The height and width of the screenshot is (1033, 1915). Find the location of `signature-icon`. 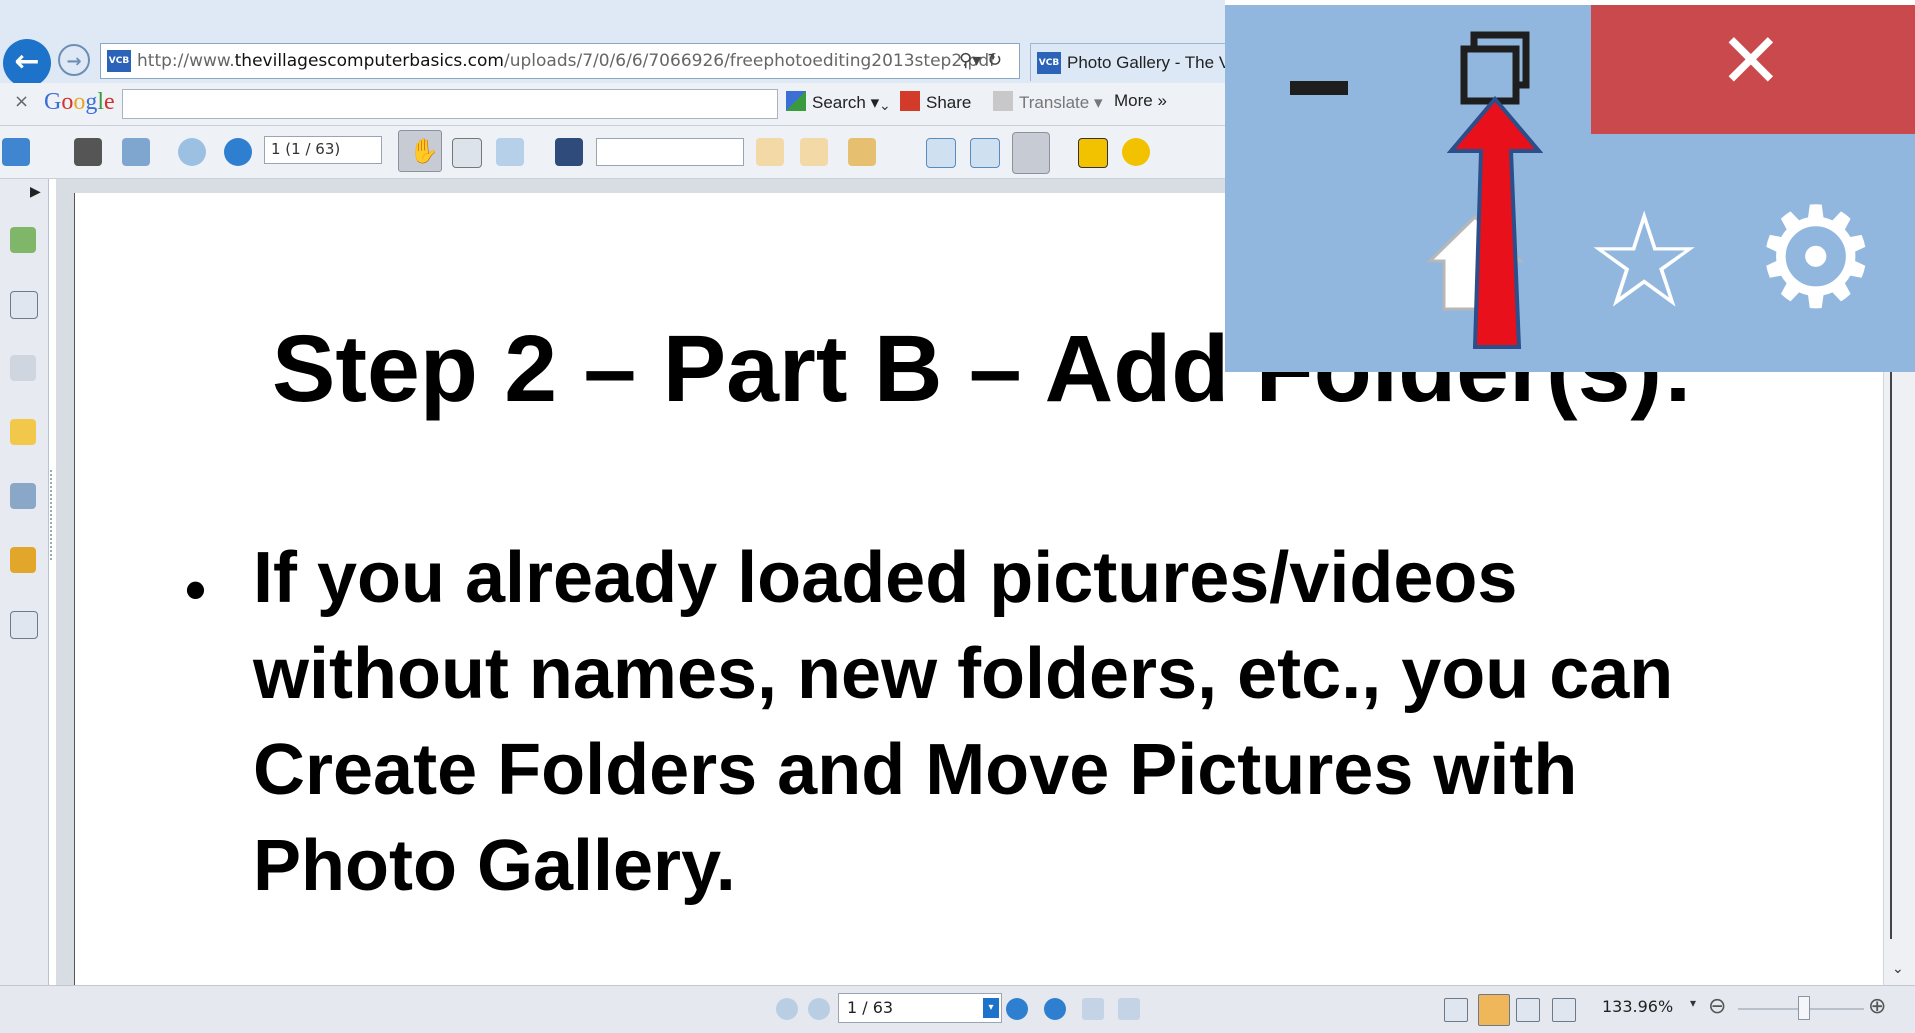

signature-icon is located at coordinates (24, 625).